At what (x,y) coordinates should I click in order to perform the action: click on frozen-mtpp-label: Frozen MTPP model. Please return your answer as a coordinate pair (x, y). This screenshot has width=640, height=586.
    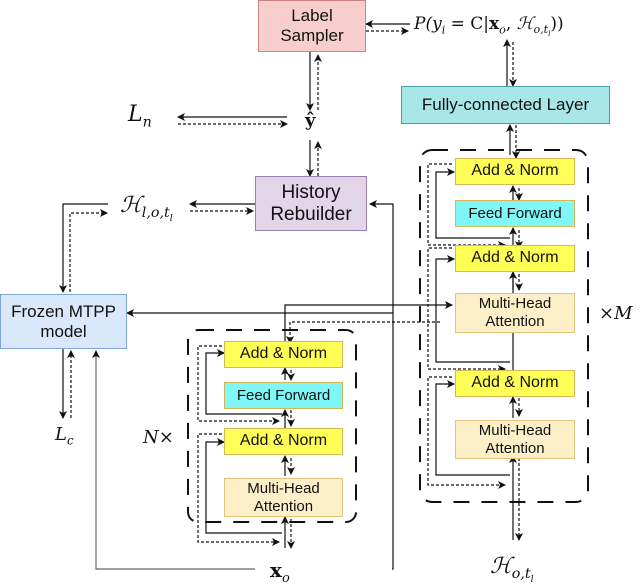
    Looking at the image, I should click on (63, 321).